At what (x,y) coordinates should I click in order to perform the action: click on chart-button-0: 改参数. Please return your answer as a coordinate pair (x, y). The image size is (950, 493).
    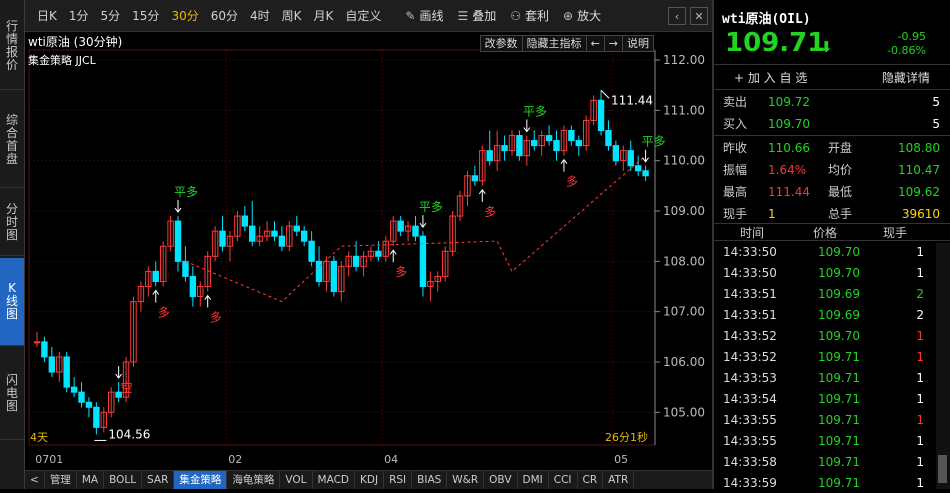
    Looking at the image, I should click on (501, 43).